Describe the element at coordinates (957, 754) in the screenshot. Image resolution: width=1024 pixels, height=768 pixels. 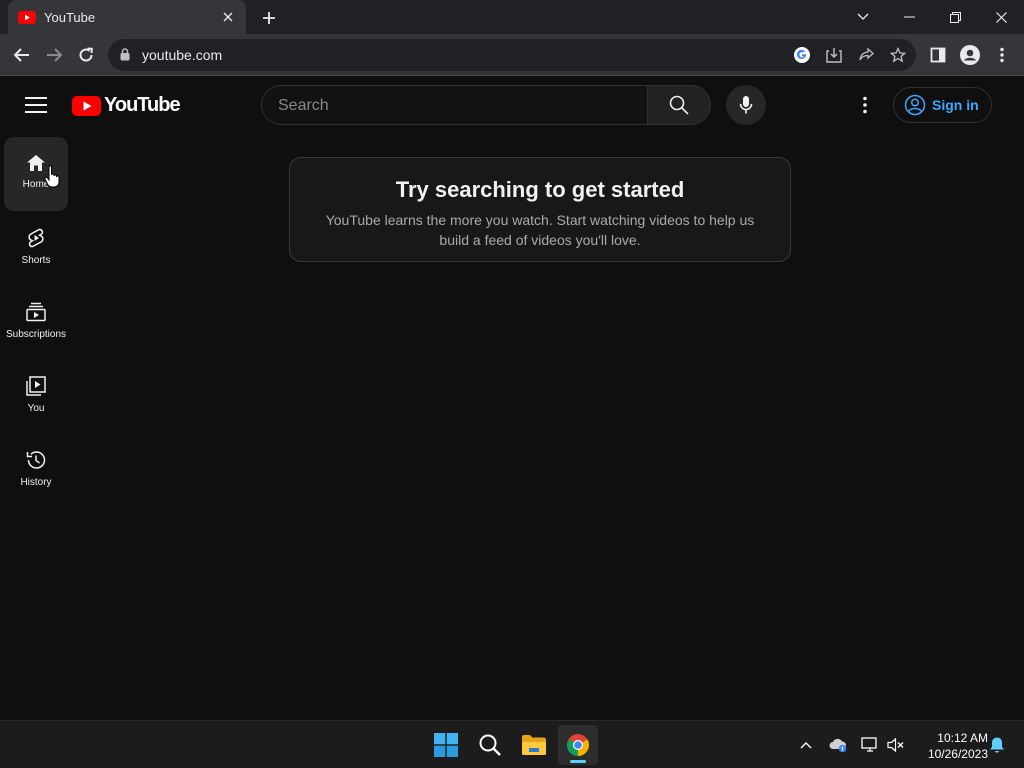
I see `clock-date: 10/26/2023` at that location.